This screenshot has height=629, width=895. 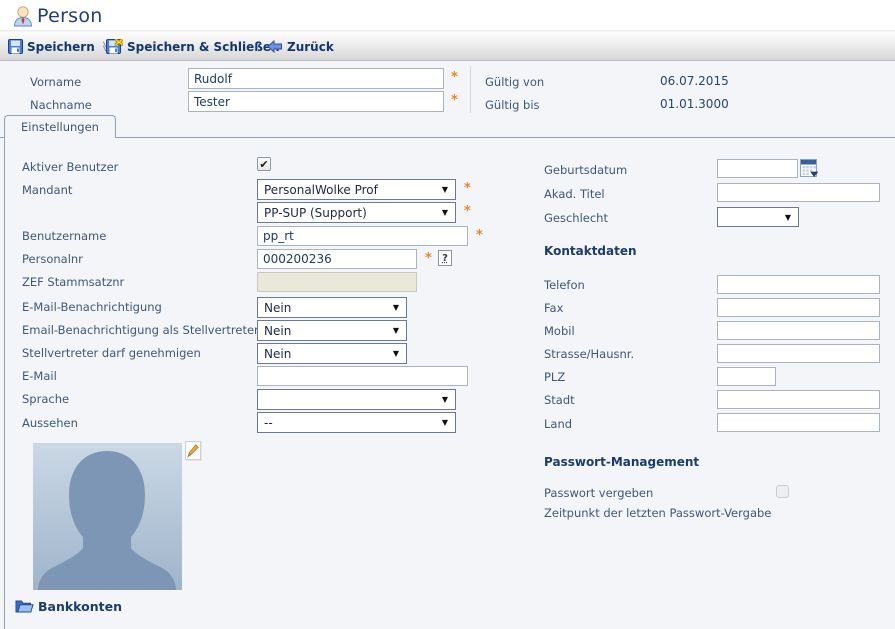 I want to click on tab-panel-left-border, so click(x=4, y=383).